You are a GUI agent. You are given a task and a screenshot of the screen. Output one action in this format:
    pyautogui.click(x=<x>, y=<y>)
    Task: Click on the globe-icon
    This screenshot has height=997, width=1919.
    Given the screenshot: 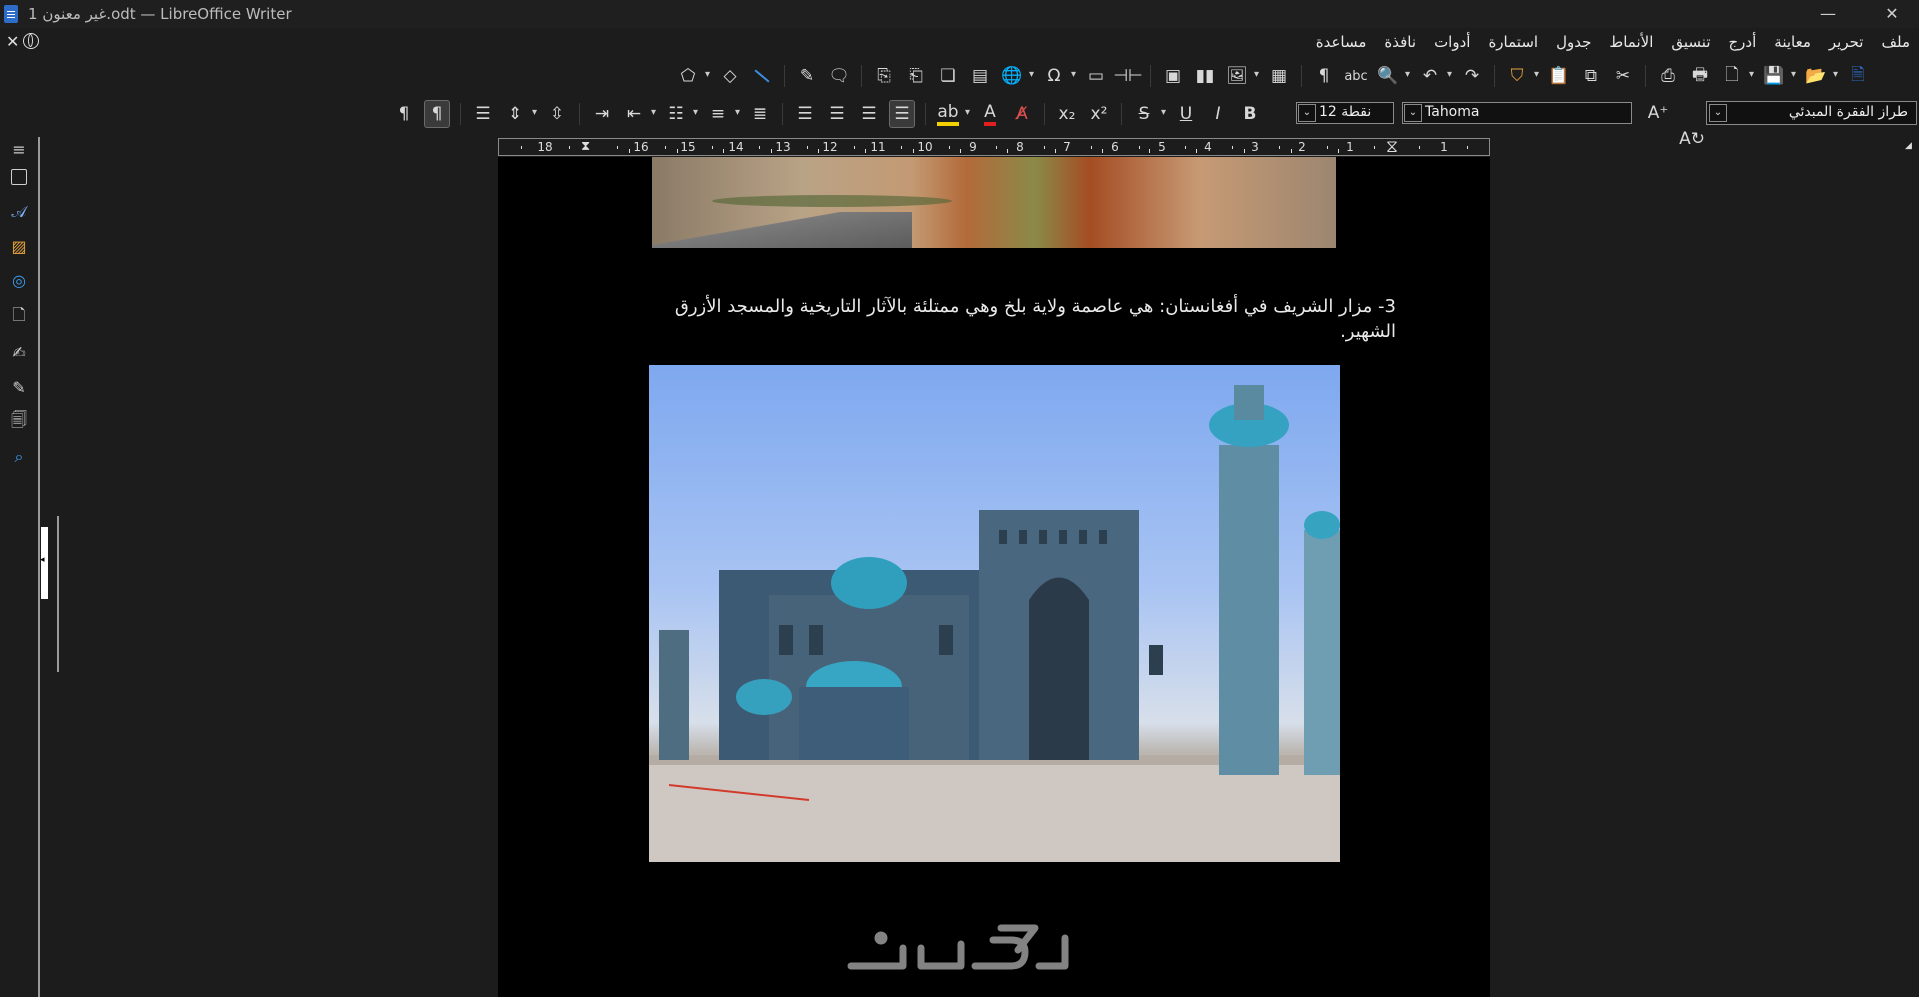 What is the action you would take?
    pyautogui.click(x=31, y=41)
    